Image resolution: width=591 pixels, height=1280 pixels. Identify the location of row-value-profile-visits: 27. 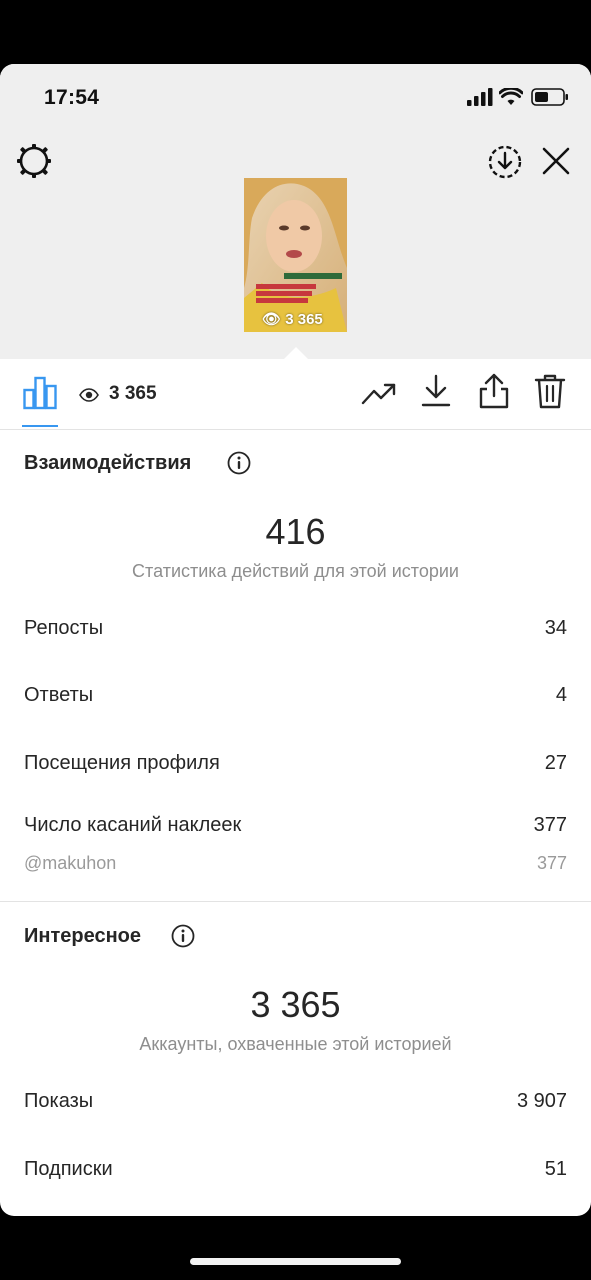
(555, 763).